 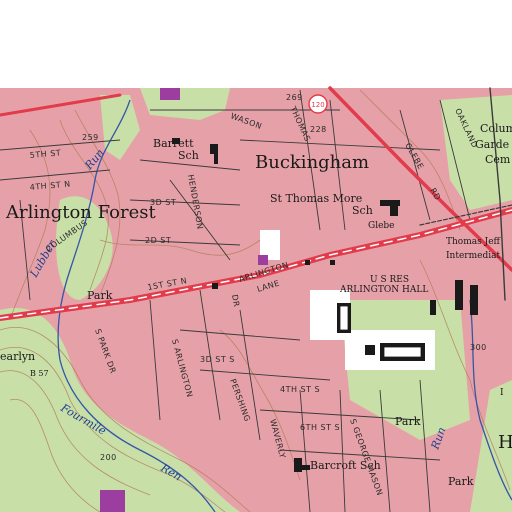 I want to click on label-st-thomas-more: St Thomas More, so click(x=316, y=198).